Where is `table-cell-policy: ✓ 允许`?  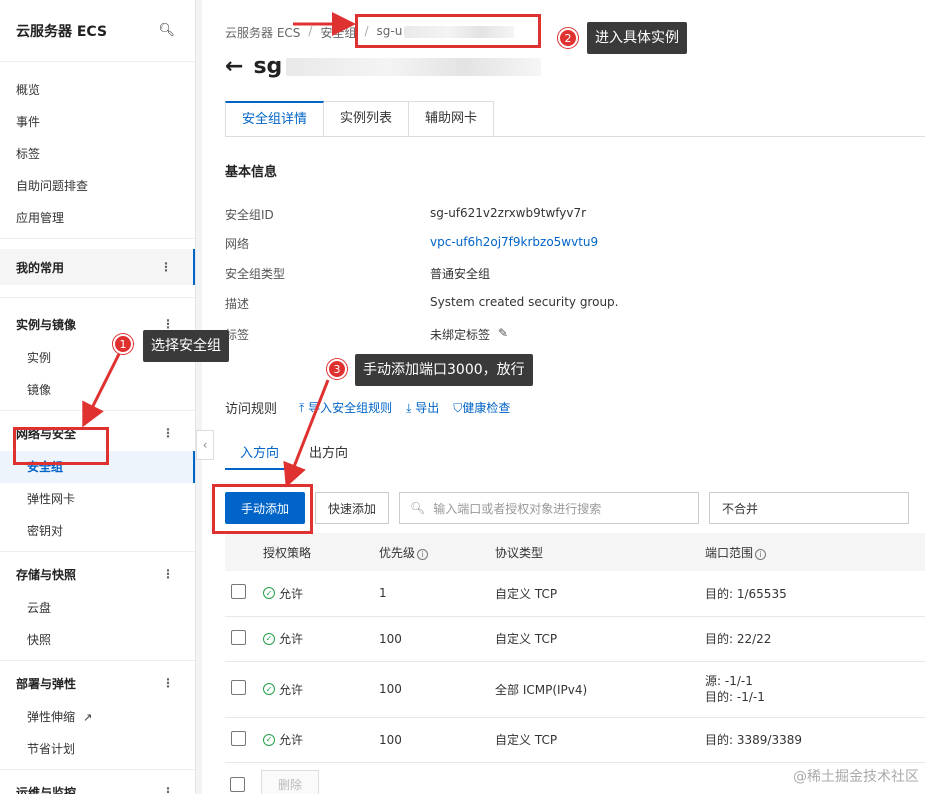 table-cell-policy: ✓ 允许 is located at coordinates (321, 594).